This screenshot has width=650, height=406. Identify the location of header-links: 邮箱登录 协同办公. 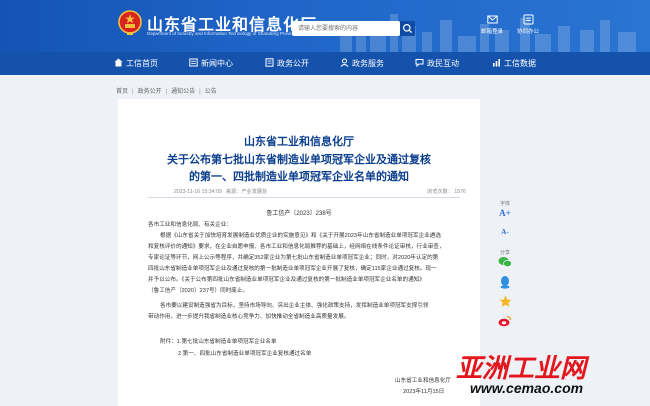
(512, 26).